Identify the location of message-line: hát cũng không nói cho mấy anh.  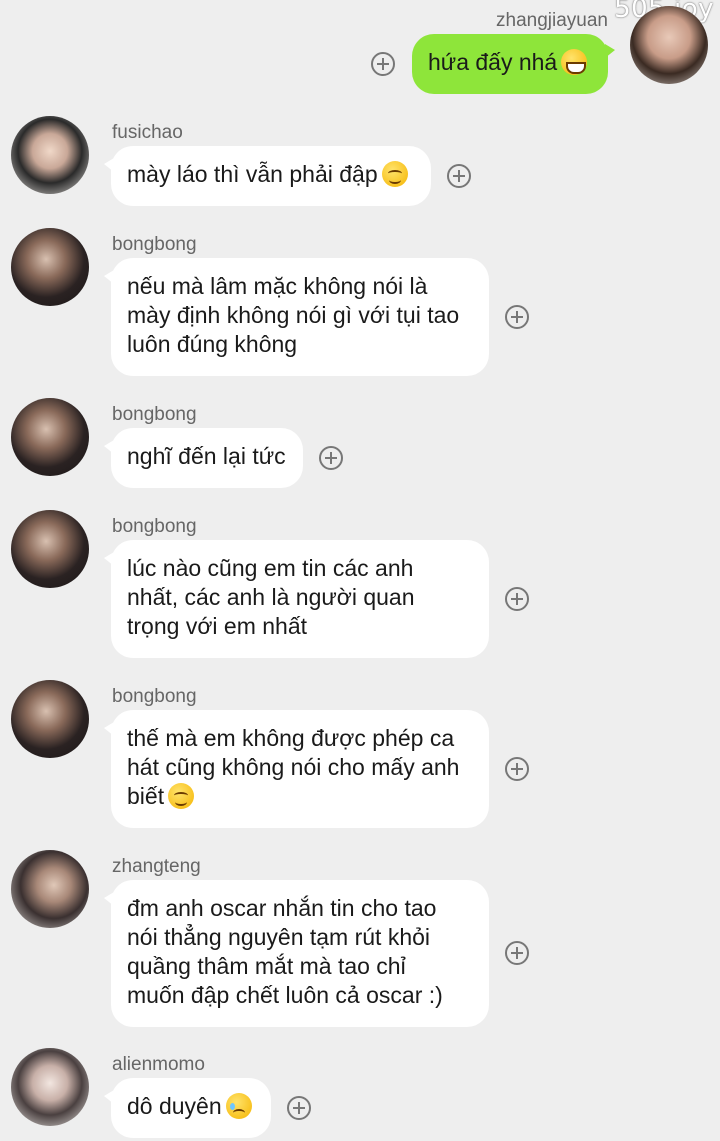
(293, 767).